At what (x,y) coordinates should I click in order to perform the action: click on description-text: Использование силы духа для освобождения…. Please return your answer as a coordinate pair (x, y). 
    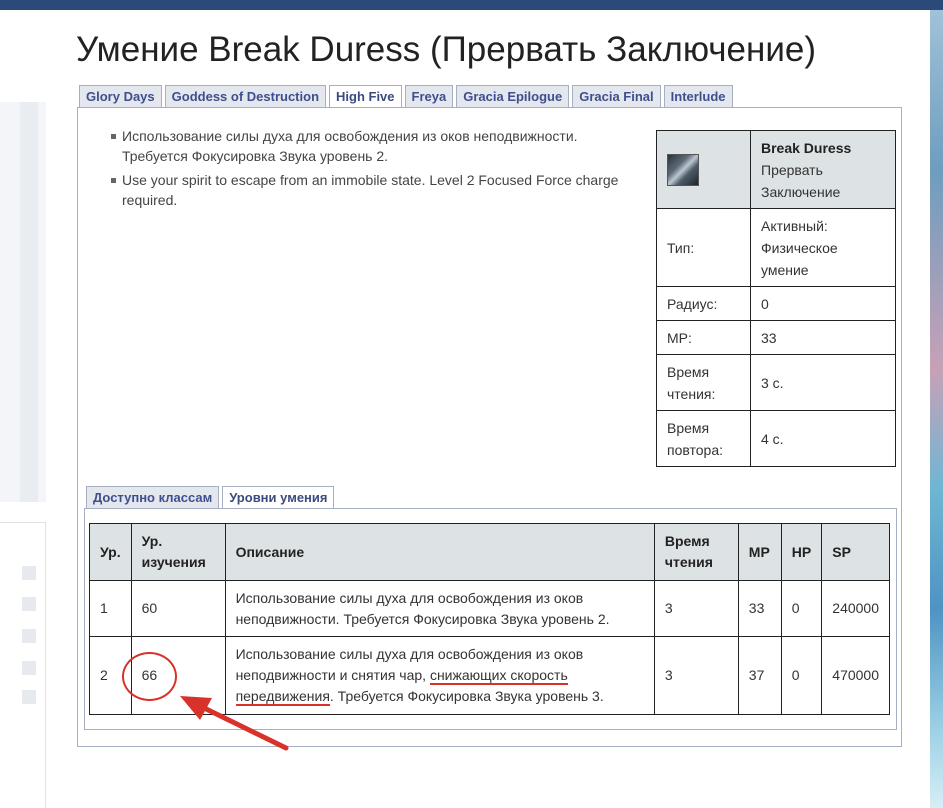
    Looking at the image, I should click on (422, 608).